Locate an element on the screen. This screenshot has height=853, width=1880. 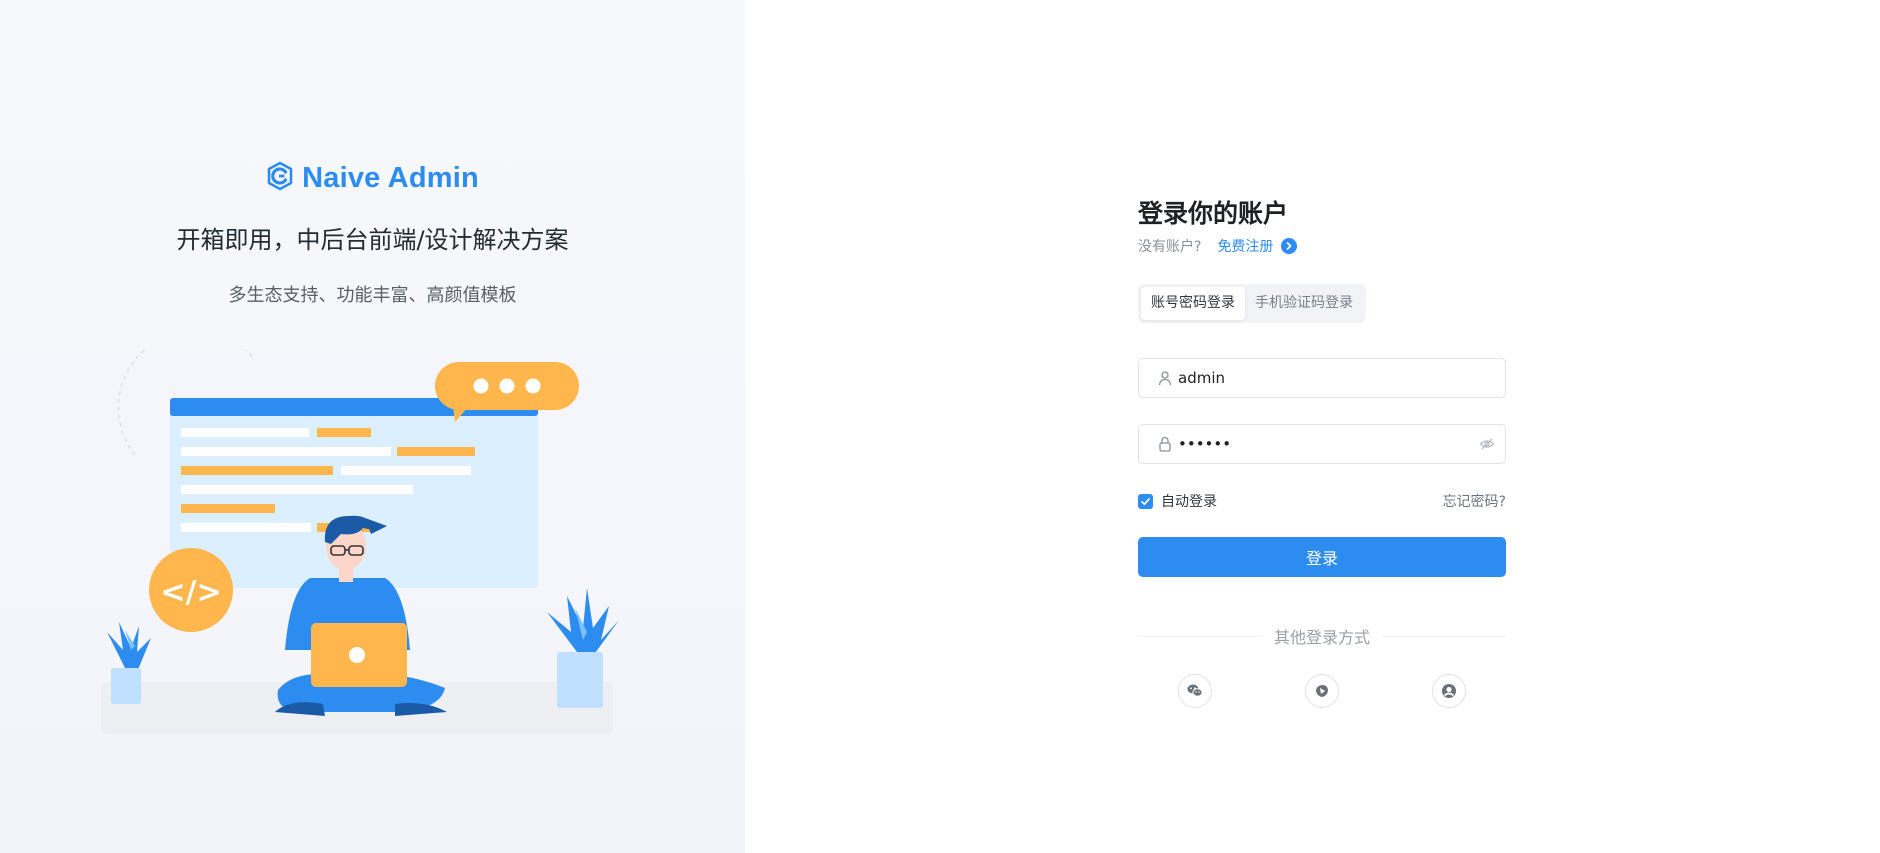
developer-illustration: </> is located at coordinates (360, 542).